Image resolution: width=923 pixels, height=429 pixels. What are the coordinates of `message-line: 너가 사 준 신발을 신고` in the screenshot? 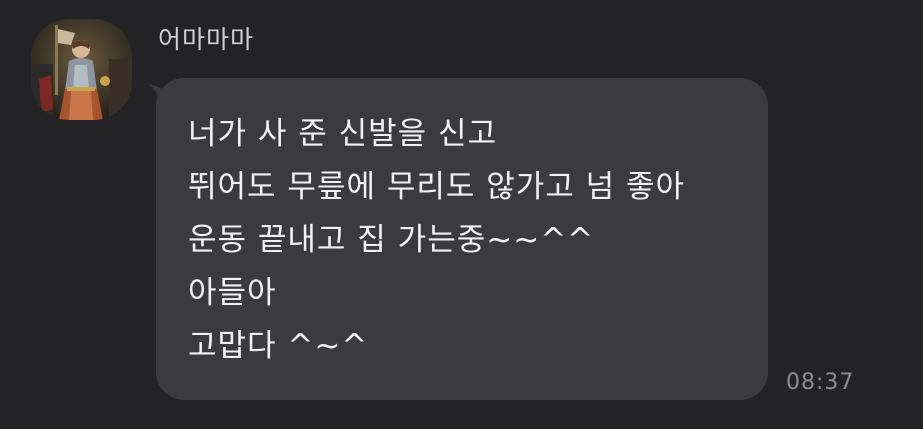 It's located at (343, 134).